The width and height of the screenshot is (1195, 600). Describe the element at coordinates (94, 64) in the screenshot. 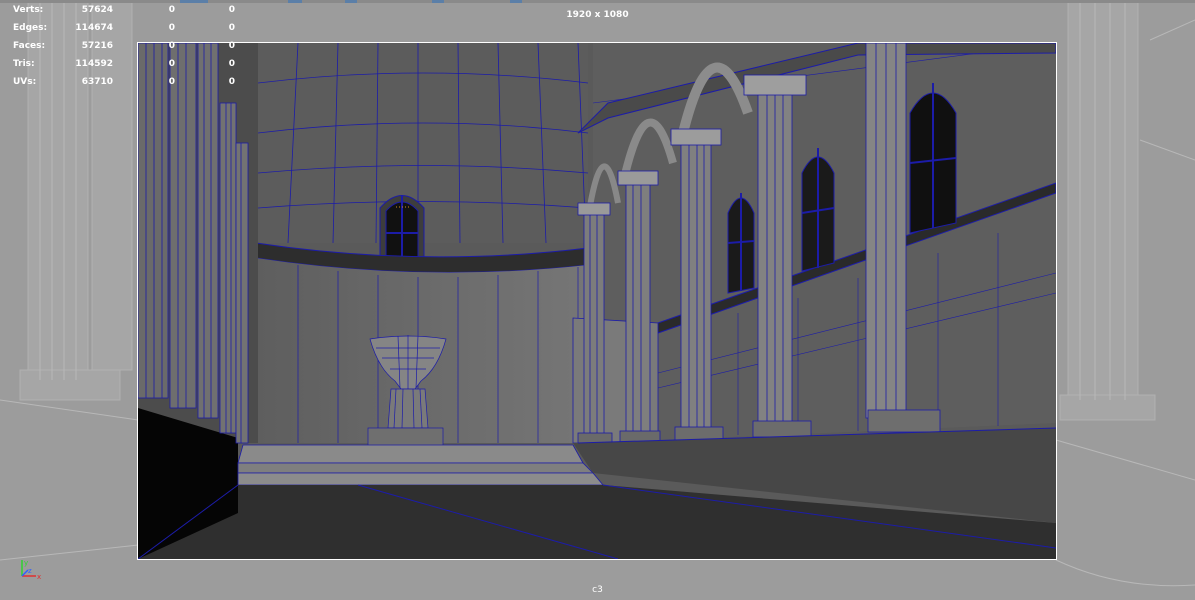

I see `hud-value: 114592` at that location.